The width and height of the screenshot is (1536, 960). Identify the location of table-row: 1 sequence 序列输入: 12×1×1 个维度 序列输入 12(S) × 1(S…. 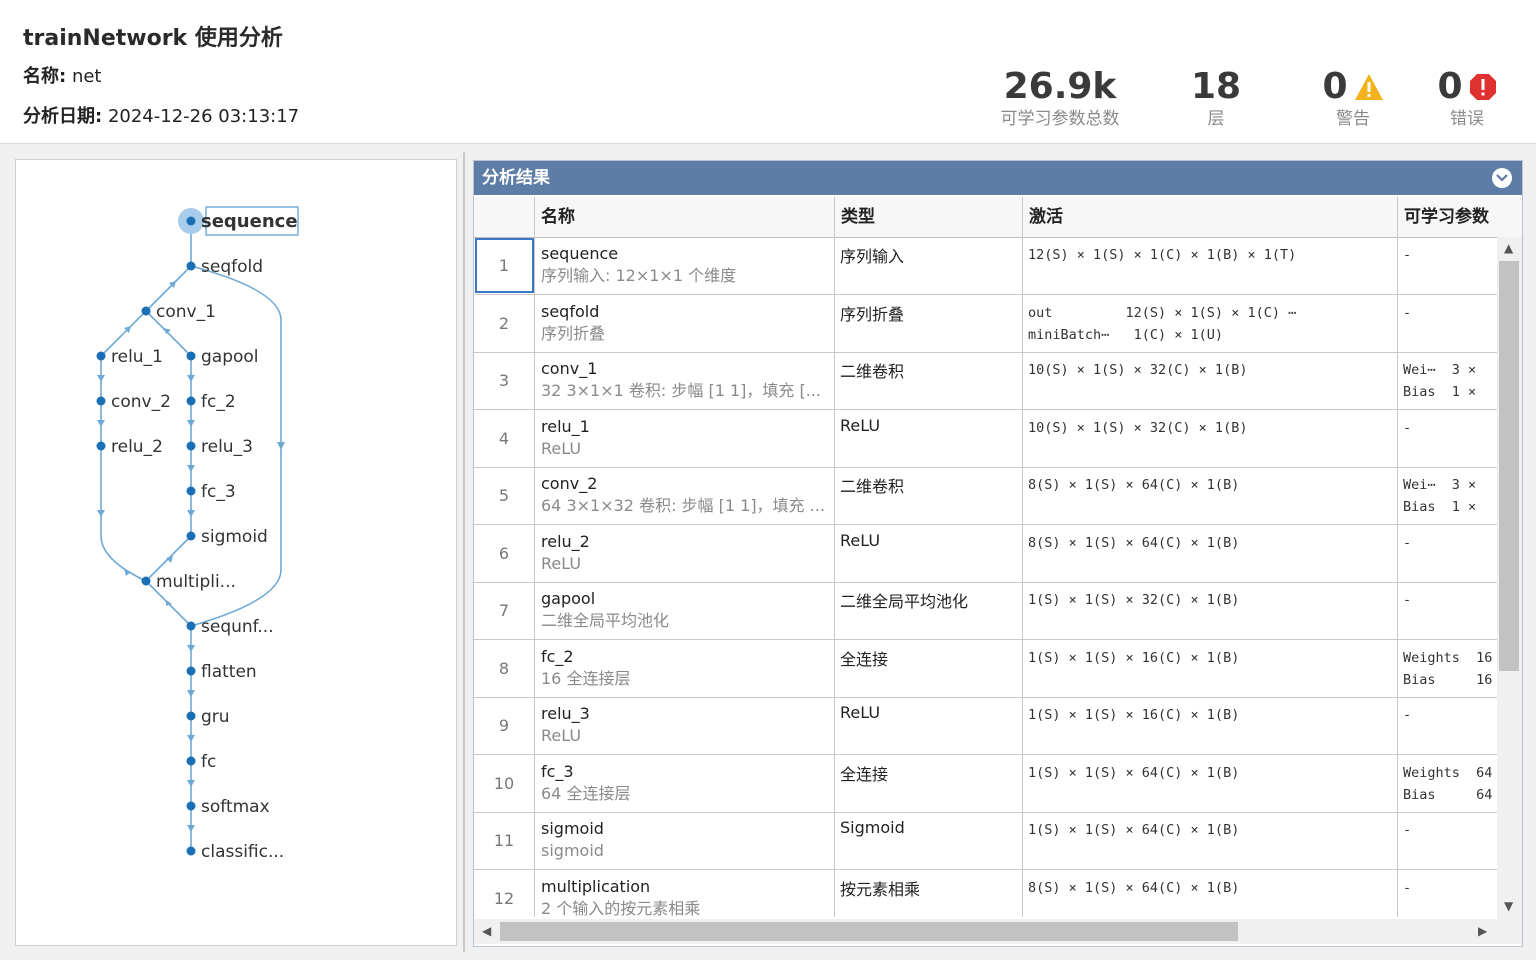
(998, 266).